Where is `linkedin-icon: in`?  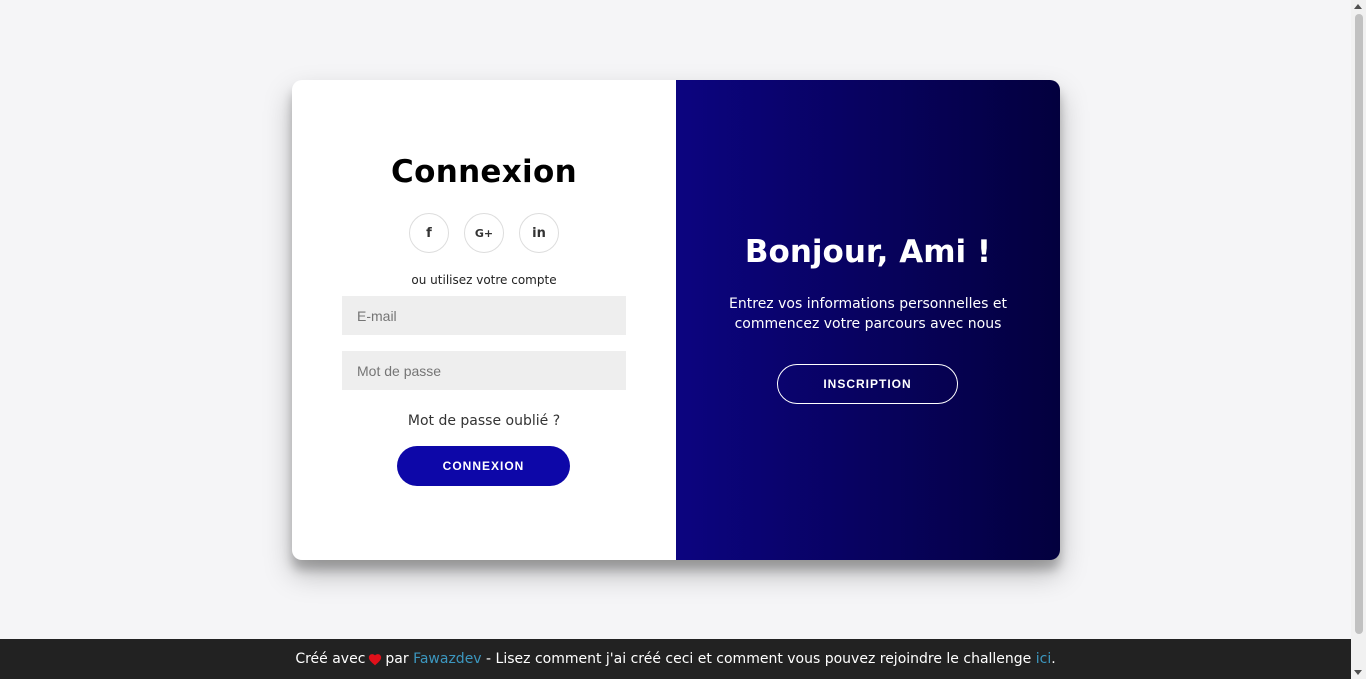 linkedin-icon: in is located at coordinates (539, 233).